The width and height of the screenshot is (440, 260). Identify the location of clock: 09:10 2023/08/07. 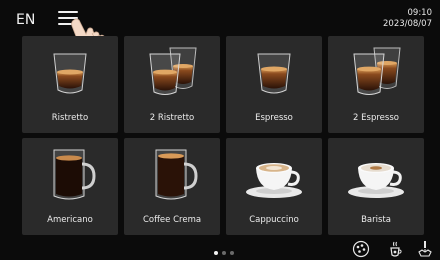
(407, 19).